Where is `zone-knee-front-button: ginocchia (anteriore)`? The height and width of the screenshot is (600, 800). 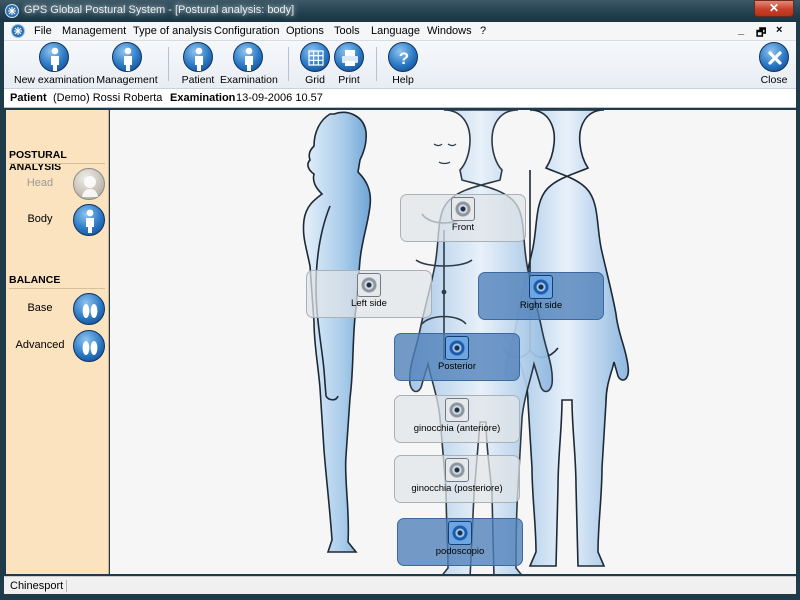 zone-knee-front-button: ginocchia (anteriore) is located at coordinates (457, 419).